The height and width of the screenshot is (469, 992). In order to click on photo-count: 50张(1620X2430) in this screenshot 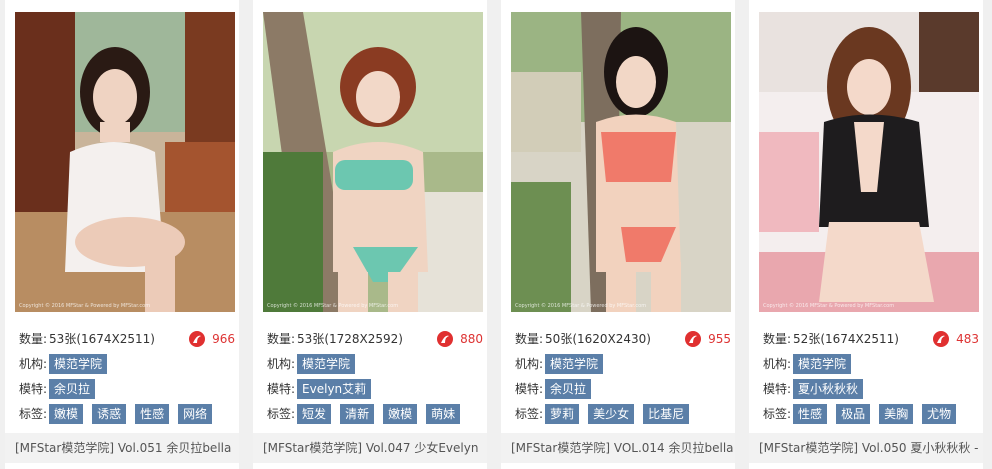, I will do `click(598, 339)`.